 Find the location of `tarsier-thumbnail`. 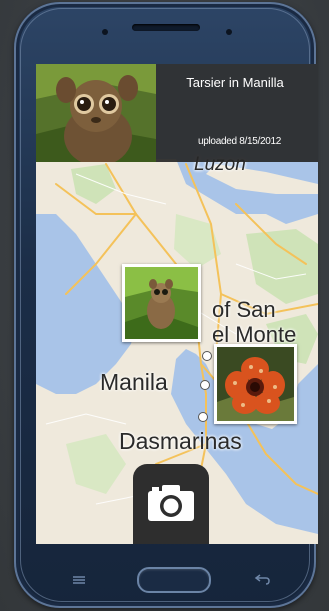

tarsier-thumbnail is located at coordinates (161, 303).